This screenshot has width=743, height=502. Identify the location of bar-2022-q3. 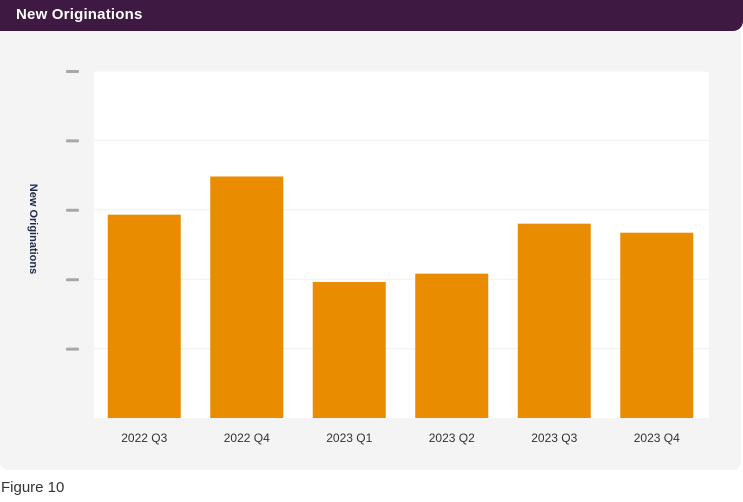
(144, 316).